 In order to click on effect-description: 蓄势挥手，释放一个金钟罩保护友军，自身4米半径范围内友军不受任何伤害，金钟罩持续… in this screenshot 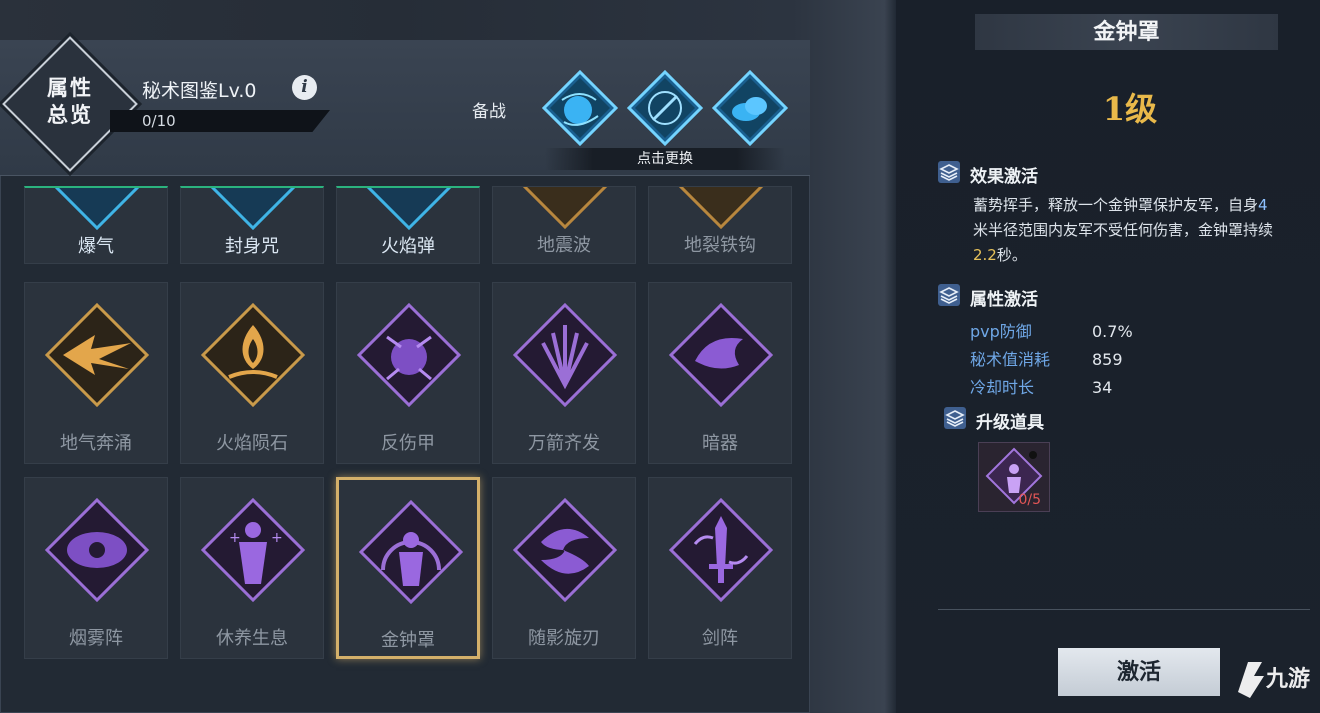, I will do `click(1123, 230)`.